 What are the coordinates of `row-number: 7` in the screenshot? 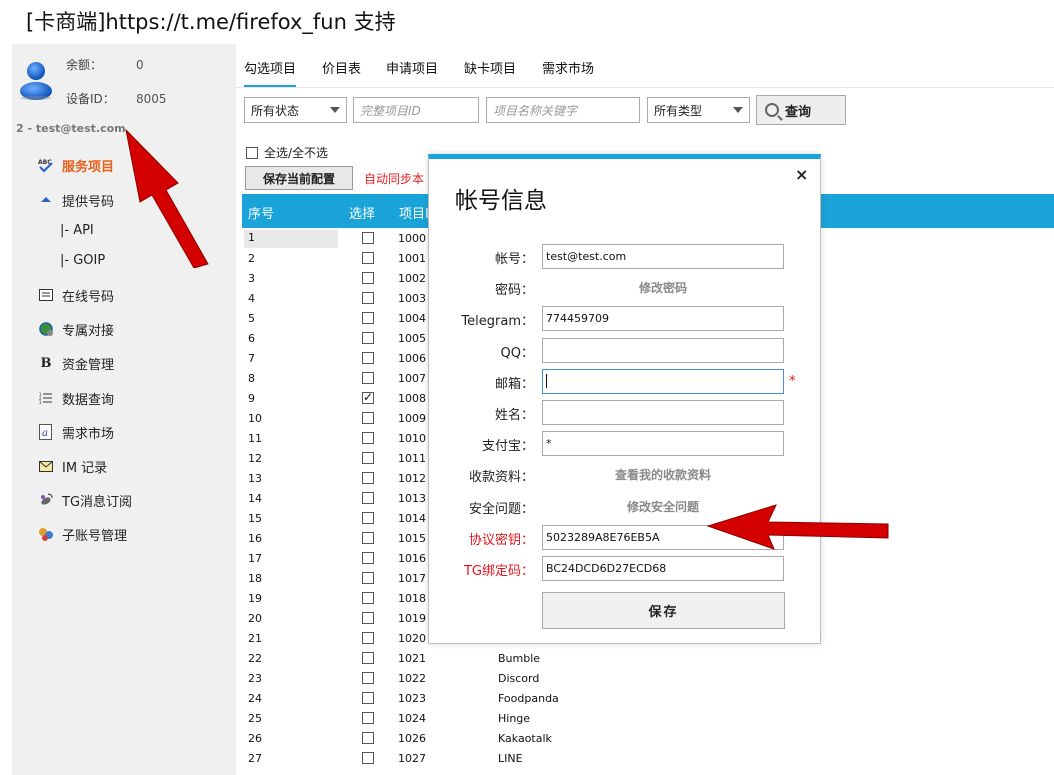 It's located at (251, 358).